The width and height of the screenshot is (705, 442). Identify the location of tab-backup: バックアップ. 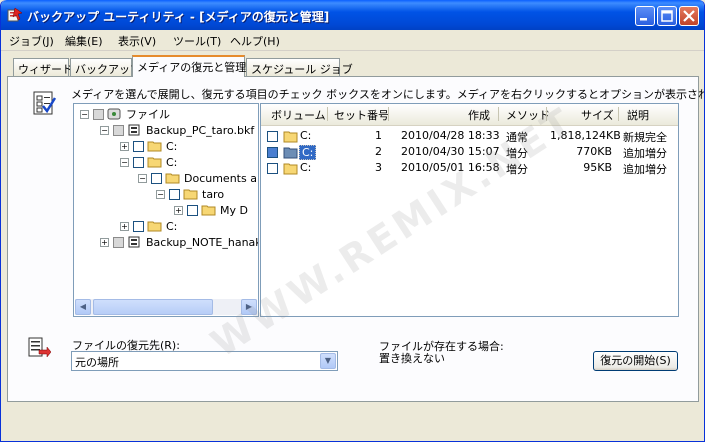
(105, 67).